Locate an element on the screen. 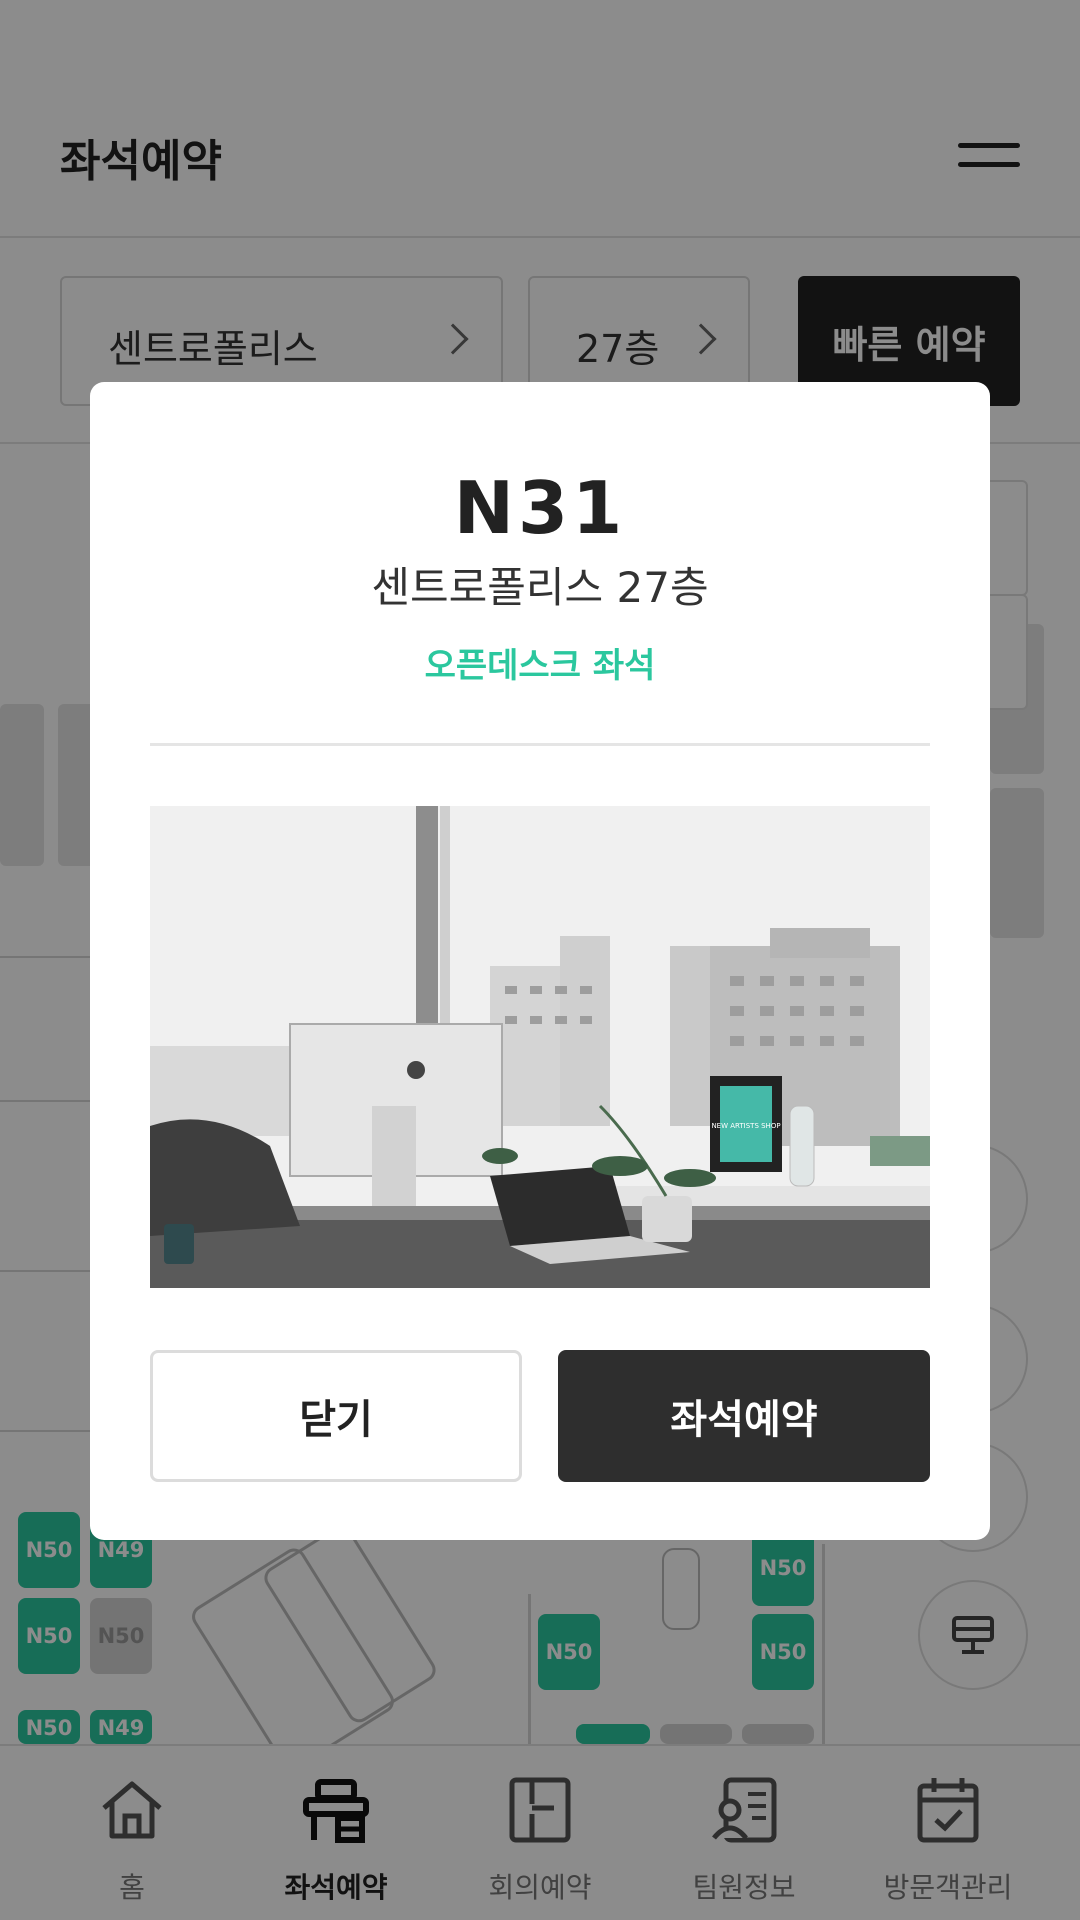 The height and width of the screenshot is (1920, 1080). seat-location: 센트로폴리스 27층 is located at coordinates (540, 587).